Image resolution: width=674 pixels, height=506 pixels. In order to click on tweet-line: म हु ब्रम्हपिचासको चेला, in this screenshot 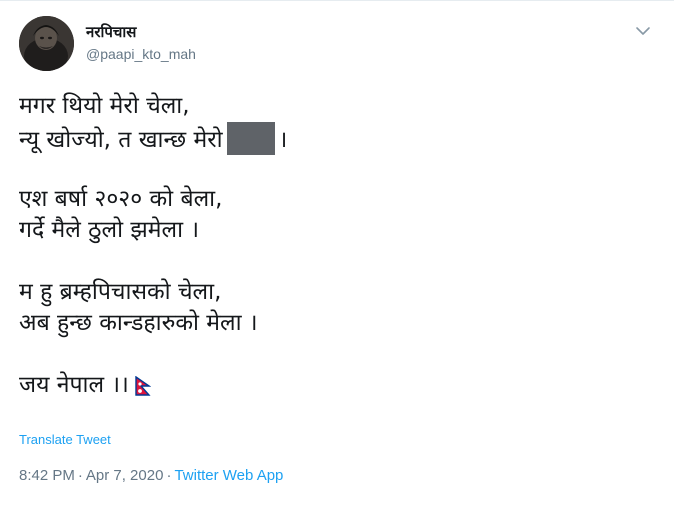, I will do `click(120, 292)`.